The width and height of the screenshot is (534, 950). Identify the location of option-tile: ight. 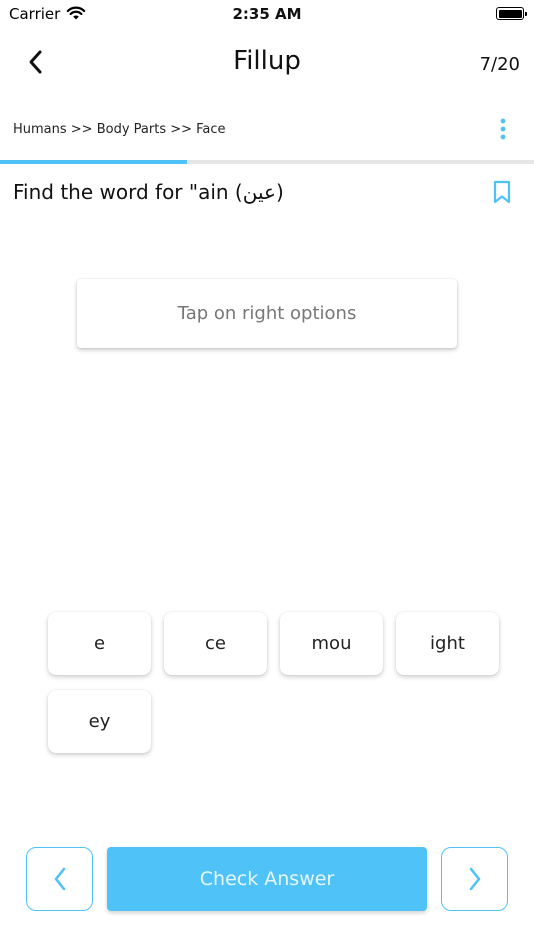
(447, 643).